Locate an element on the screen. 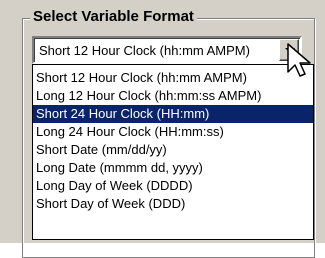 The width and height of the screenshot is (325, 258). group-title: Select Variable Format is located at coordinates (113, 17).